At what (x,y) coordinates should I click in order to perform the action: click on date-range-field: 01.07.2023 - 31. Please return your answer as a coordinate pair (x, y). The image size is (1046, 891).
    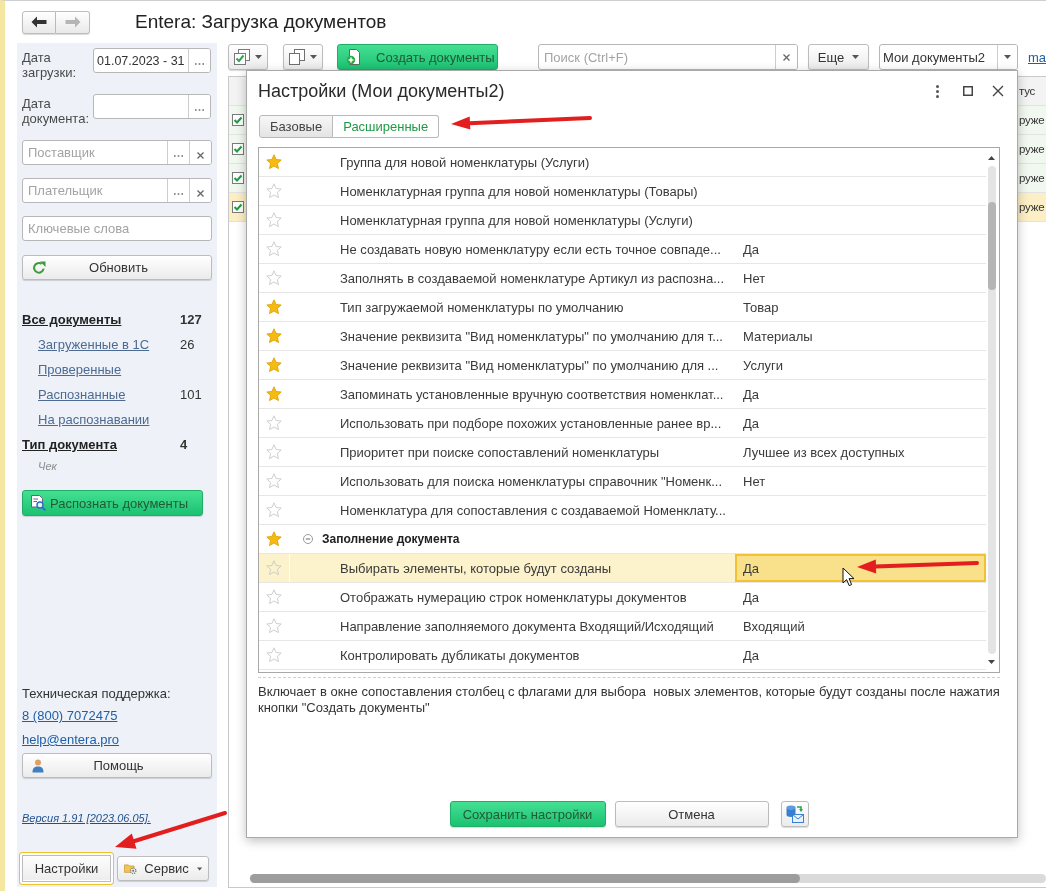
    Looking at the image, I should click on (152, 60).